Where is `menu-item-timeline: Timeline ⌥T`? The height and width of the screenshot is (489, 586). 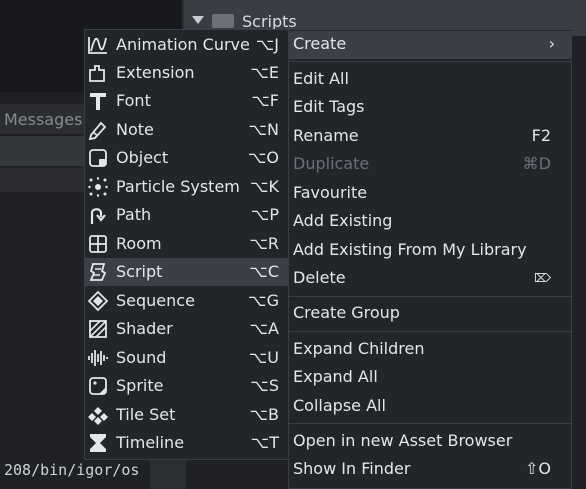
menu-item-timeline: Timeline ⌥T is located at coordinates (188, 443).